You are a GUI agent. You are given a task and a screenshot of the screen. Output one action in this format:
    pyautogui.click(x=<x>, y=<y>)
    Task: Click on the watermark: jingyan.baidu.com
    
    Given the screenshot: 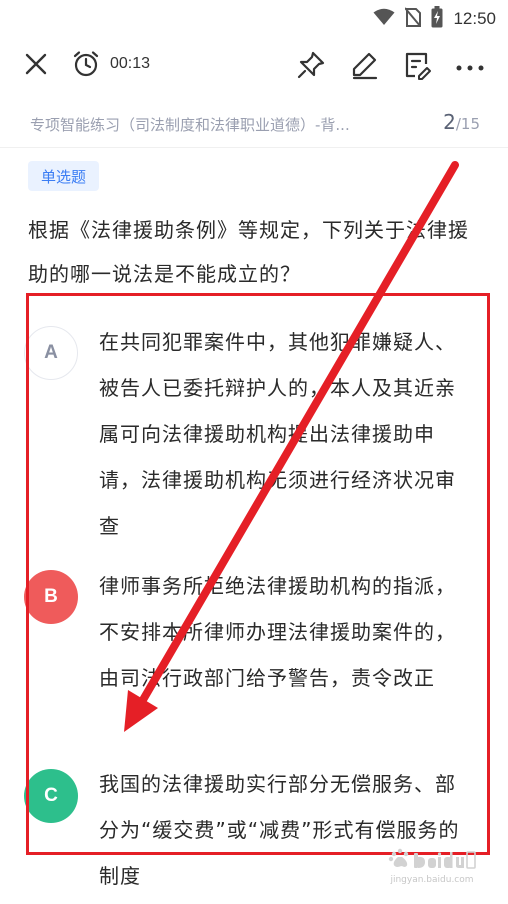 What is the action you would take?
    pyautogui.click(x=432, y=867)
    